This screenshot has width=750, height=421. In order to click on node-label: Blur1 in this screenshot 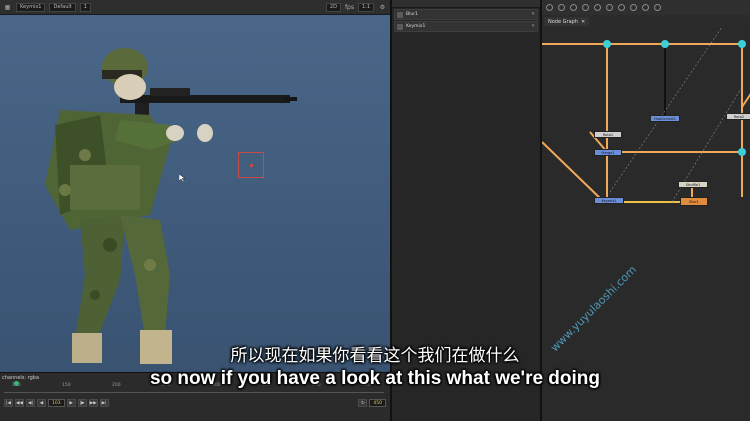, I will do `click(694, 201)`.